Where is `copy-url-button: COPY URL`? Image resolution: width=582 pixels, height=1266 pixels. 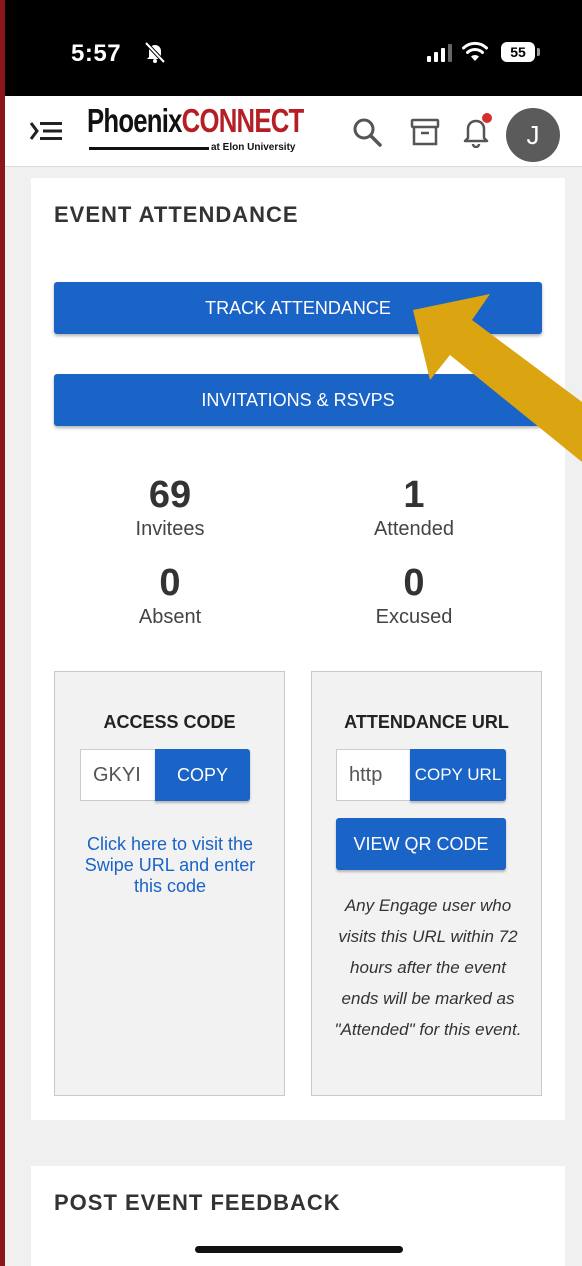
copy-url-button: COPY URL is located at coordinates (458, 775).